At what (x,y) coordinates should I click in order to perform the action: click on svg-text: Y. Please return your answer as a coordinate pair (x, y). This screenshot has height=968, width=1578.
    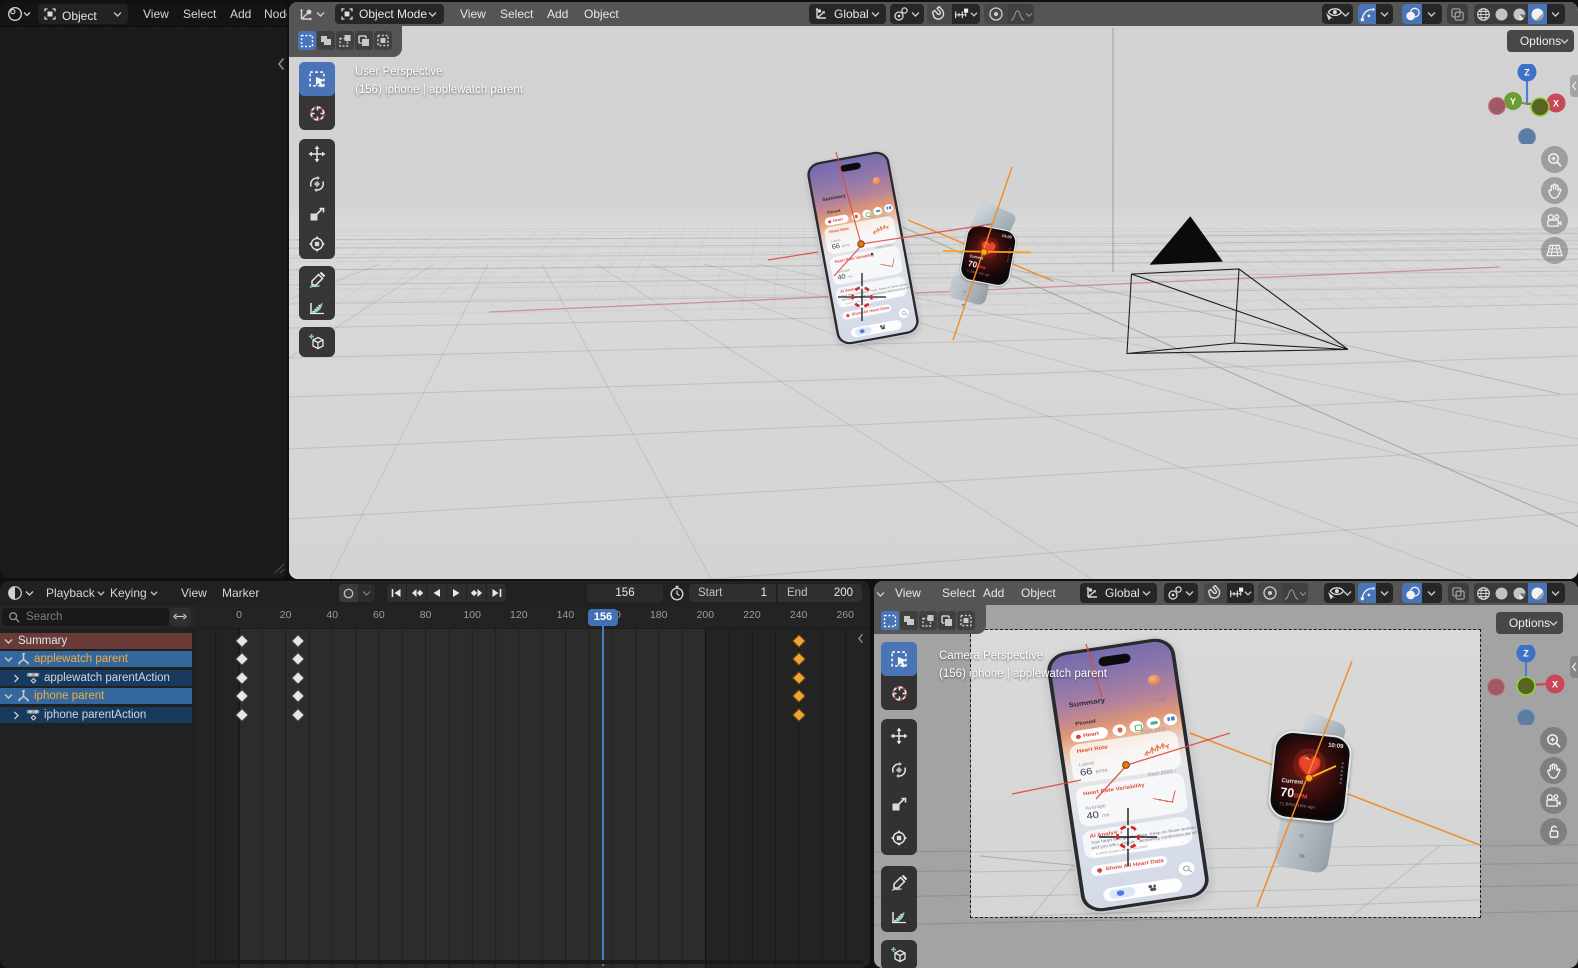
    Looking at the image, I should click on (1513, 102).